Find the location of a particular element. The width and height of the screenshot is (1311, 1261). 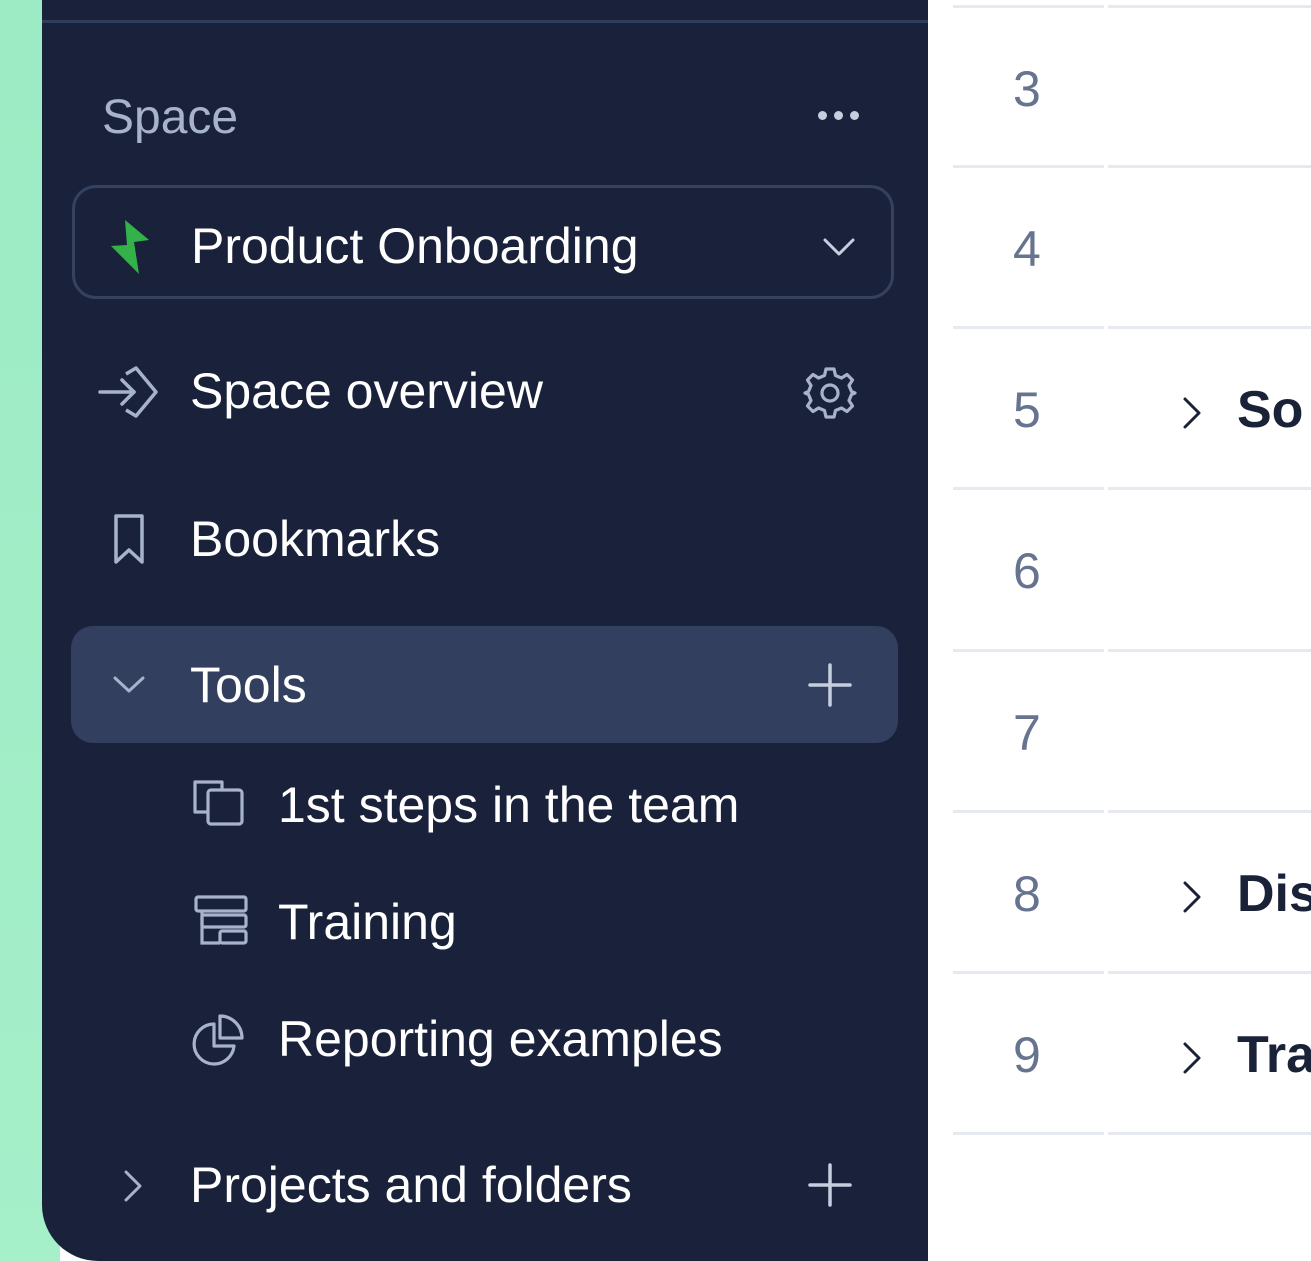

pie-chart-icon is located at coordinates (220, 1038).